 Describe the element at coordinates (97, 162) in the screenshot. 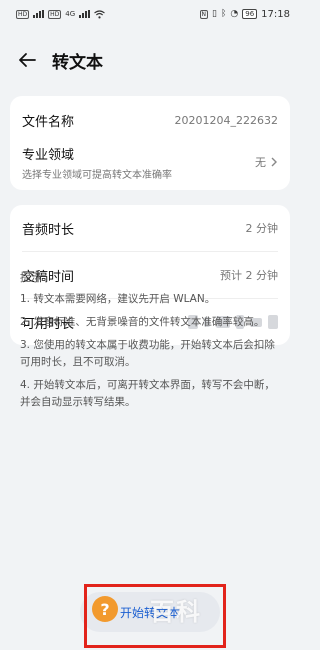

I see `domain-text: 专业领域 选择专业领域可提高转文本准确率` at that location.